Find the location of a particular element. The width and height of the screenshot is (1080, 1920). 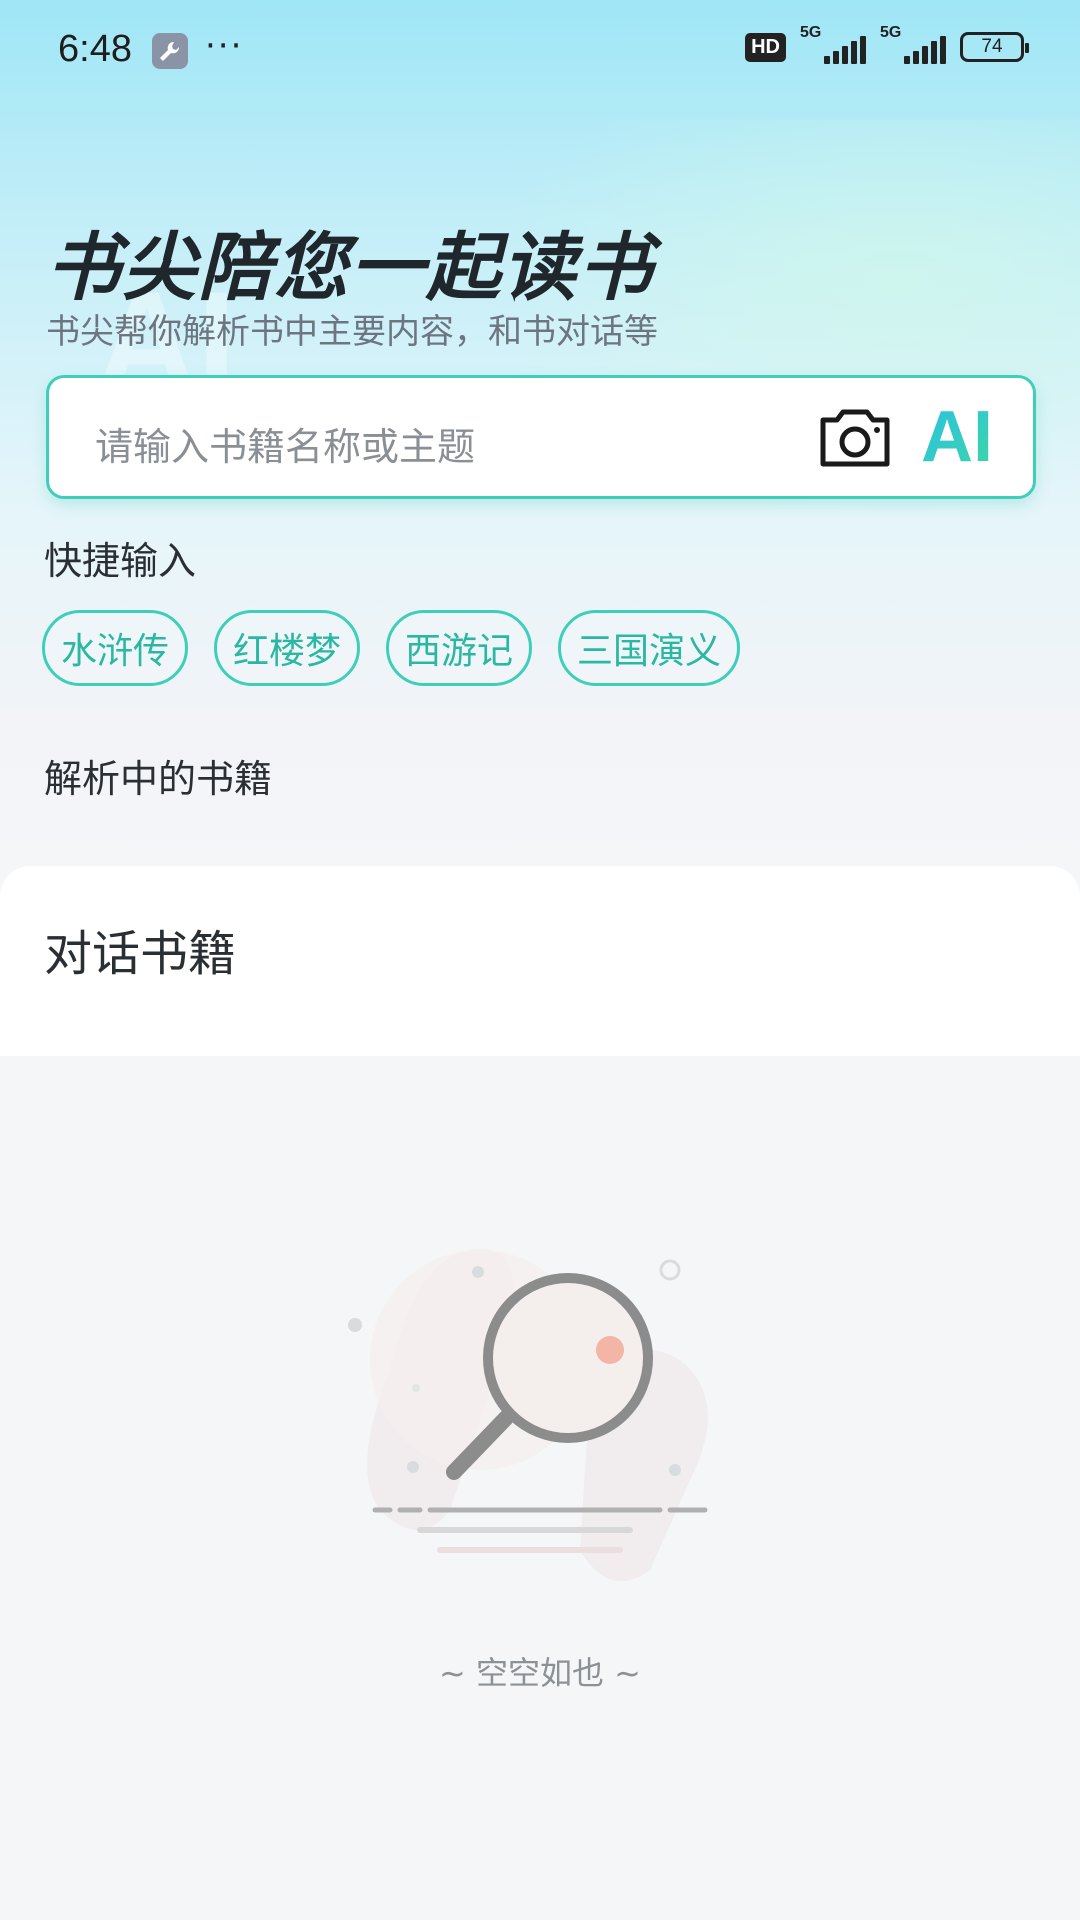

ai-button: AI is located at coordinates (957, 437).